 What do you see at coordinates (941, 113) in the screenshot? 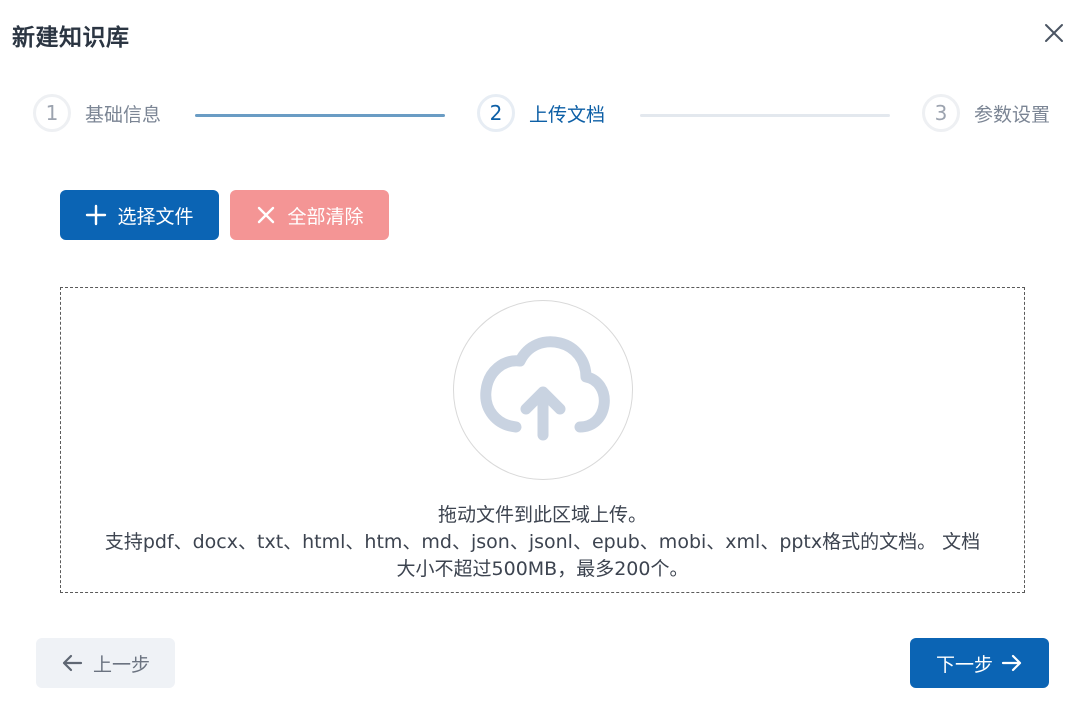
I see `step-number: 3` at bounding box center [941, 113].